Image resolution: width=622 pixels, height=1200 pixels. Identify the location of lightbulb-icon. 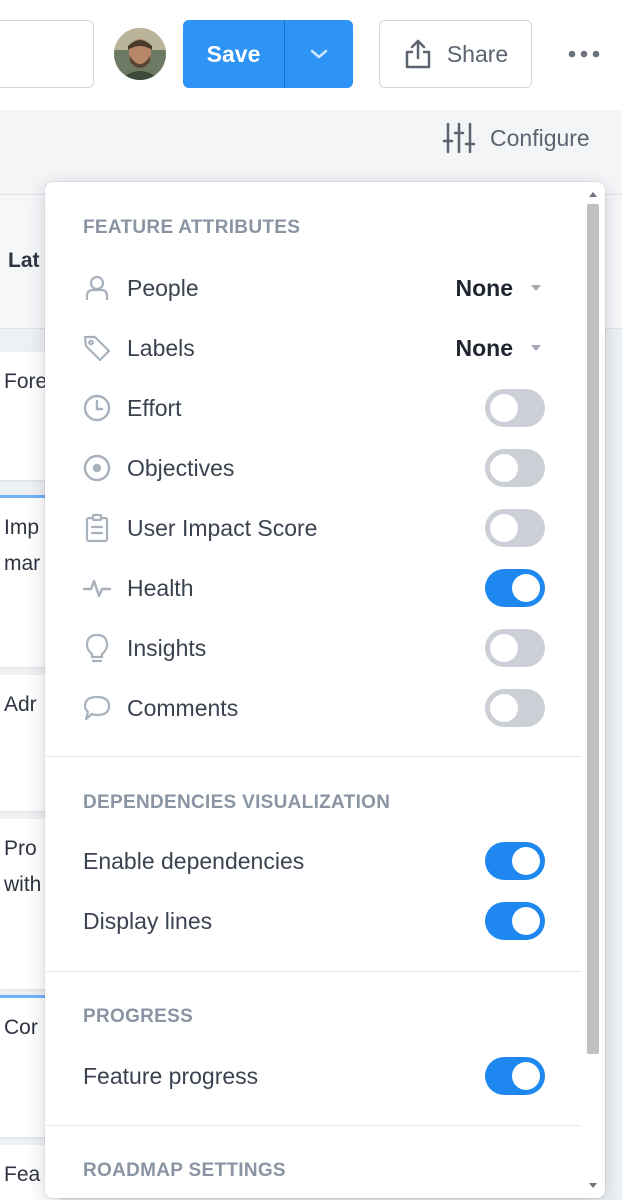
(97, 648).